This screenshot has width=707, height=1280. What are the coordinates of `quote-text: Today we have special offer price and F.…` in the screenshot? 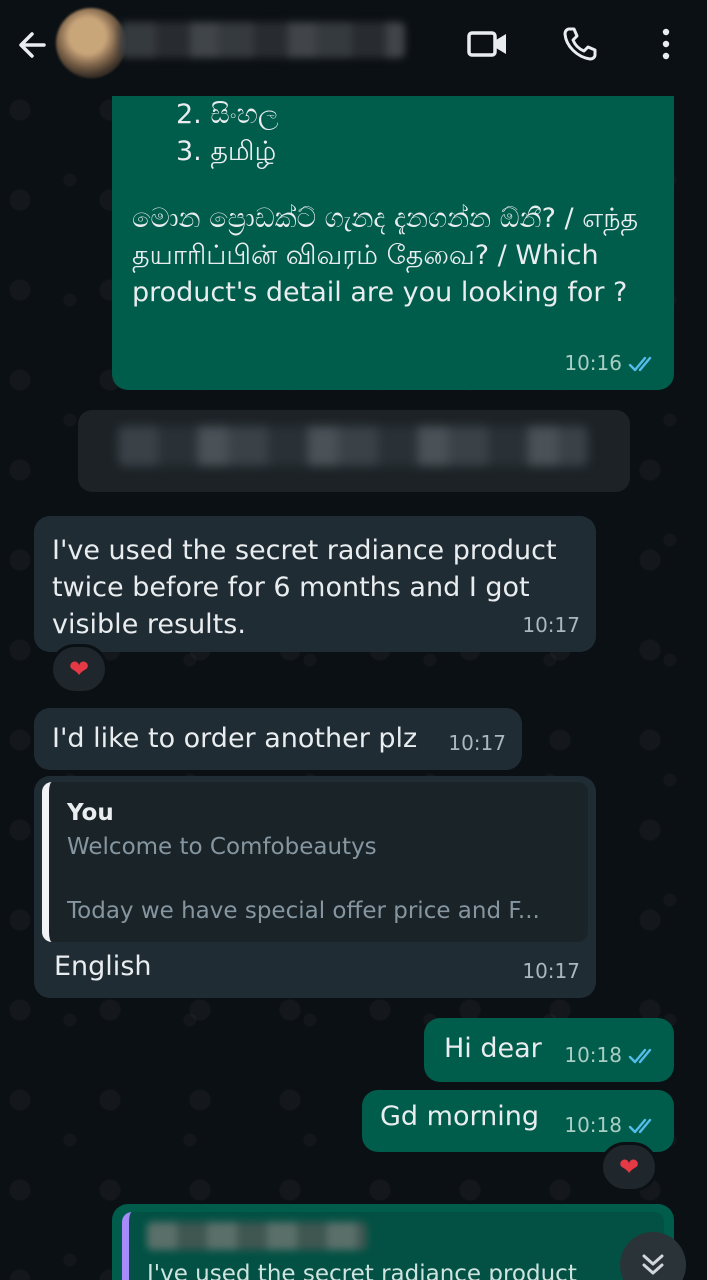 It's located at (303, 911).